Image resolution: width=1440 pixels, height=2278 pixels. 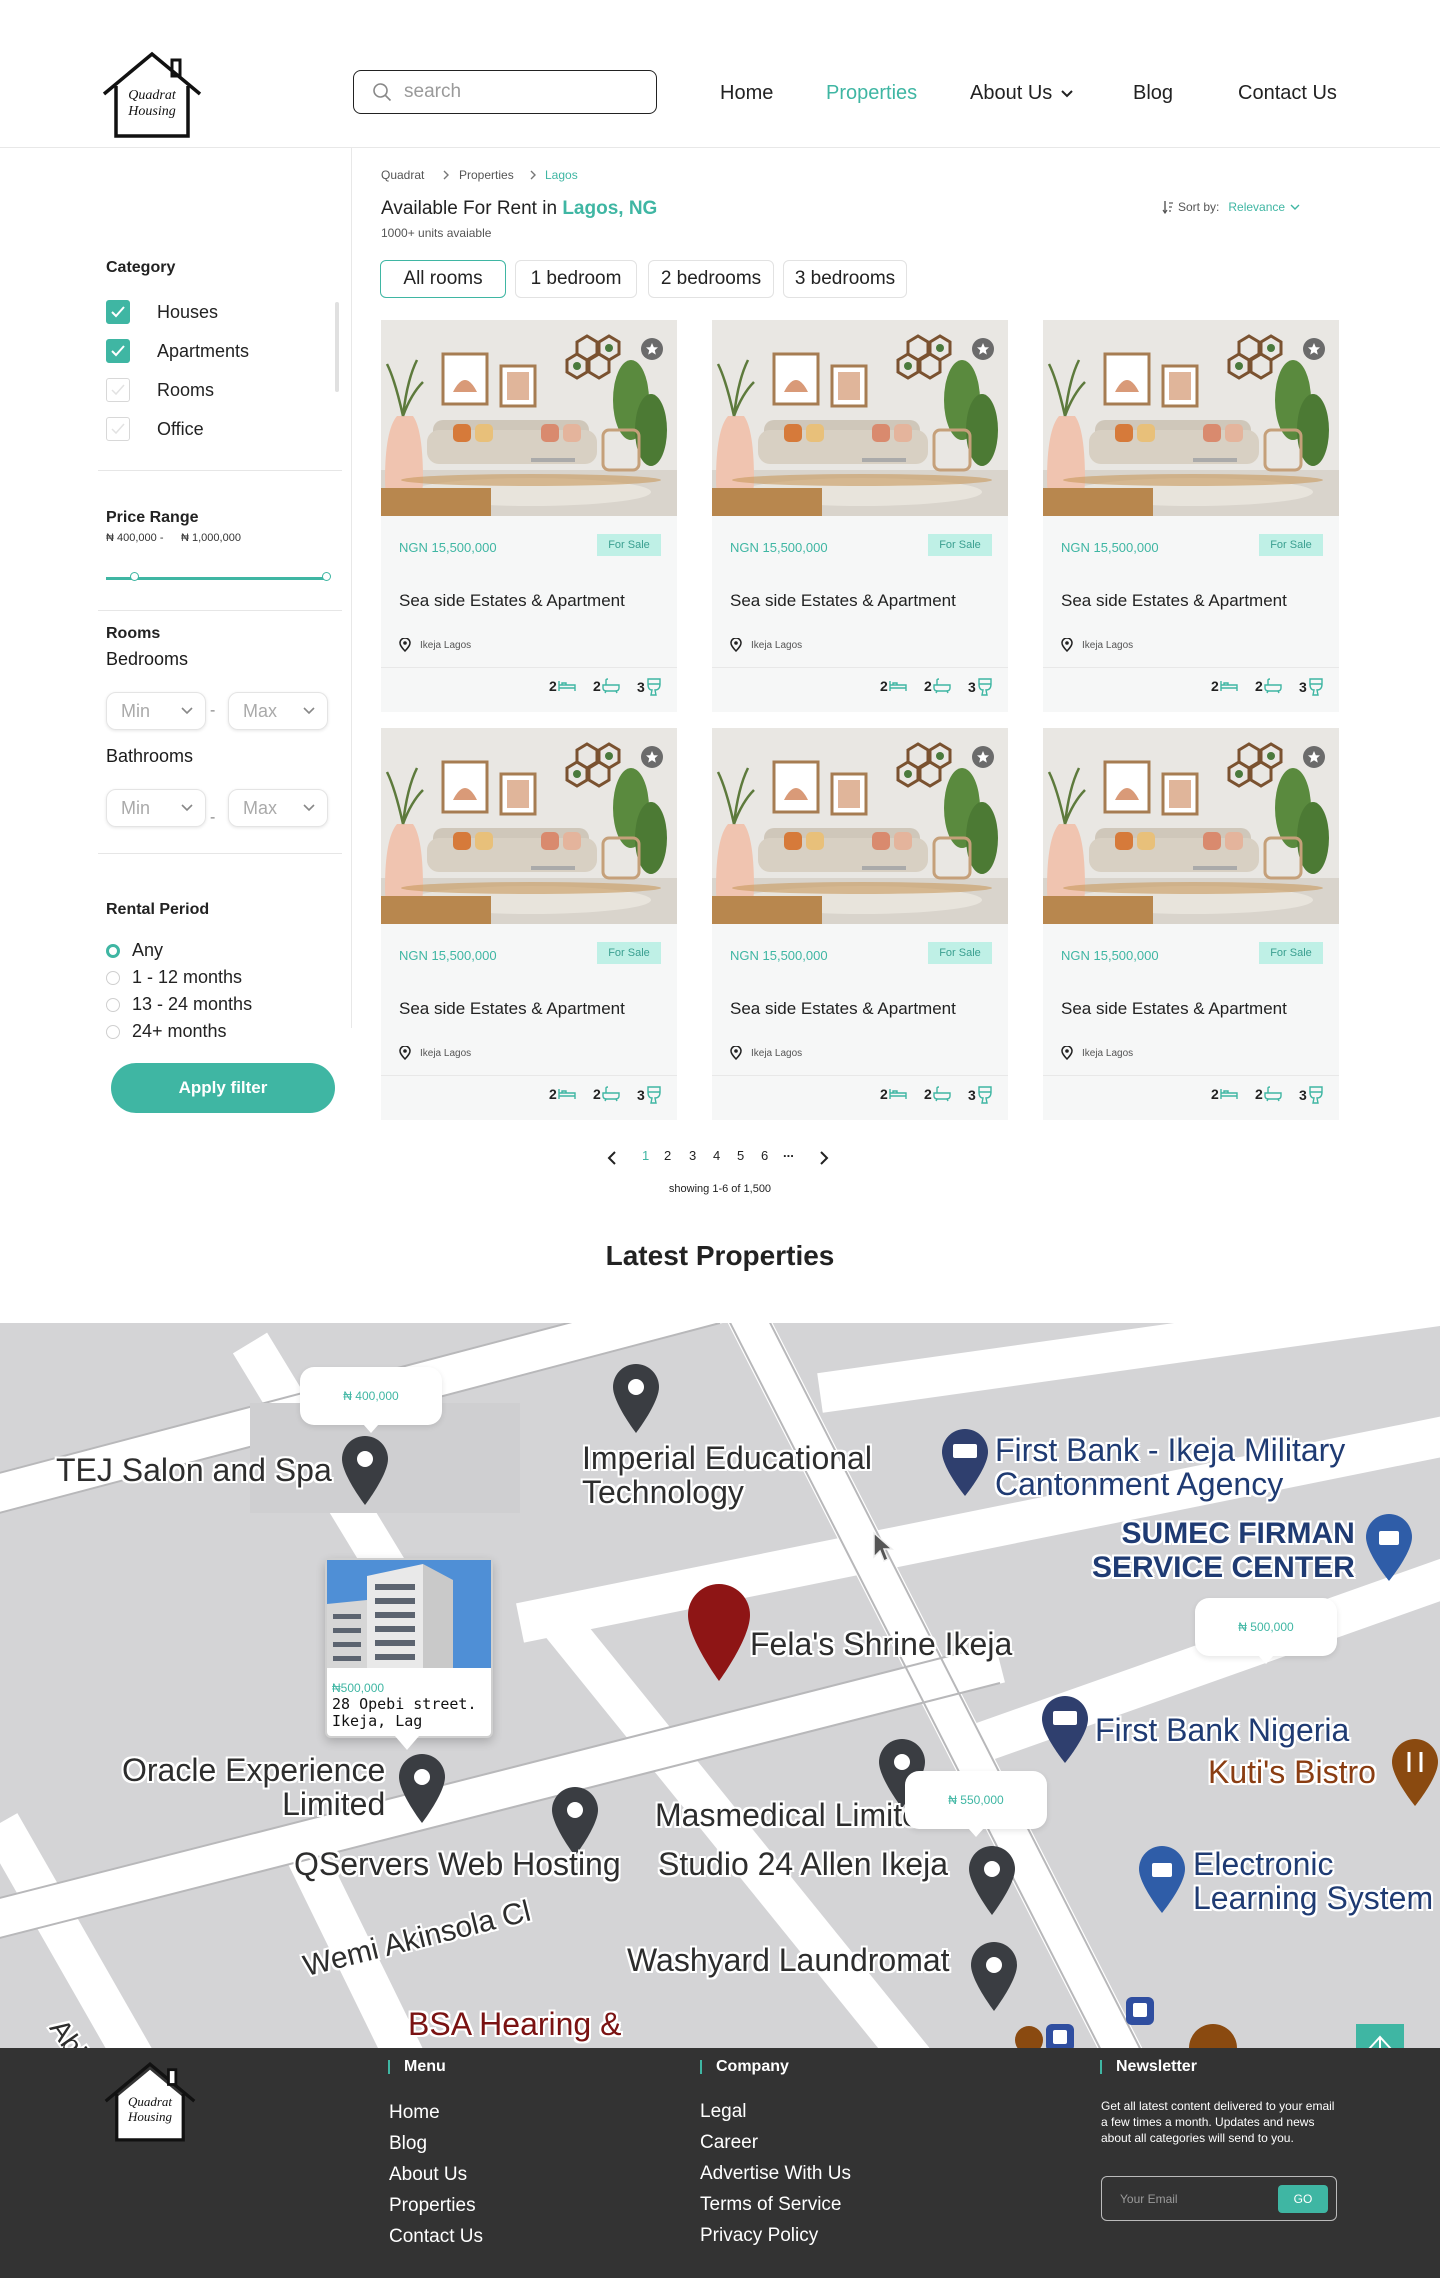 What do you see at coordinates (414, 2113) in the screenshot?
I see `footer-link-home: Home` at bounding box center [414, 2113].